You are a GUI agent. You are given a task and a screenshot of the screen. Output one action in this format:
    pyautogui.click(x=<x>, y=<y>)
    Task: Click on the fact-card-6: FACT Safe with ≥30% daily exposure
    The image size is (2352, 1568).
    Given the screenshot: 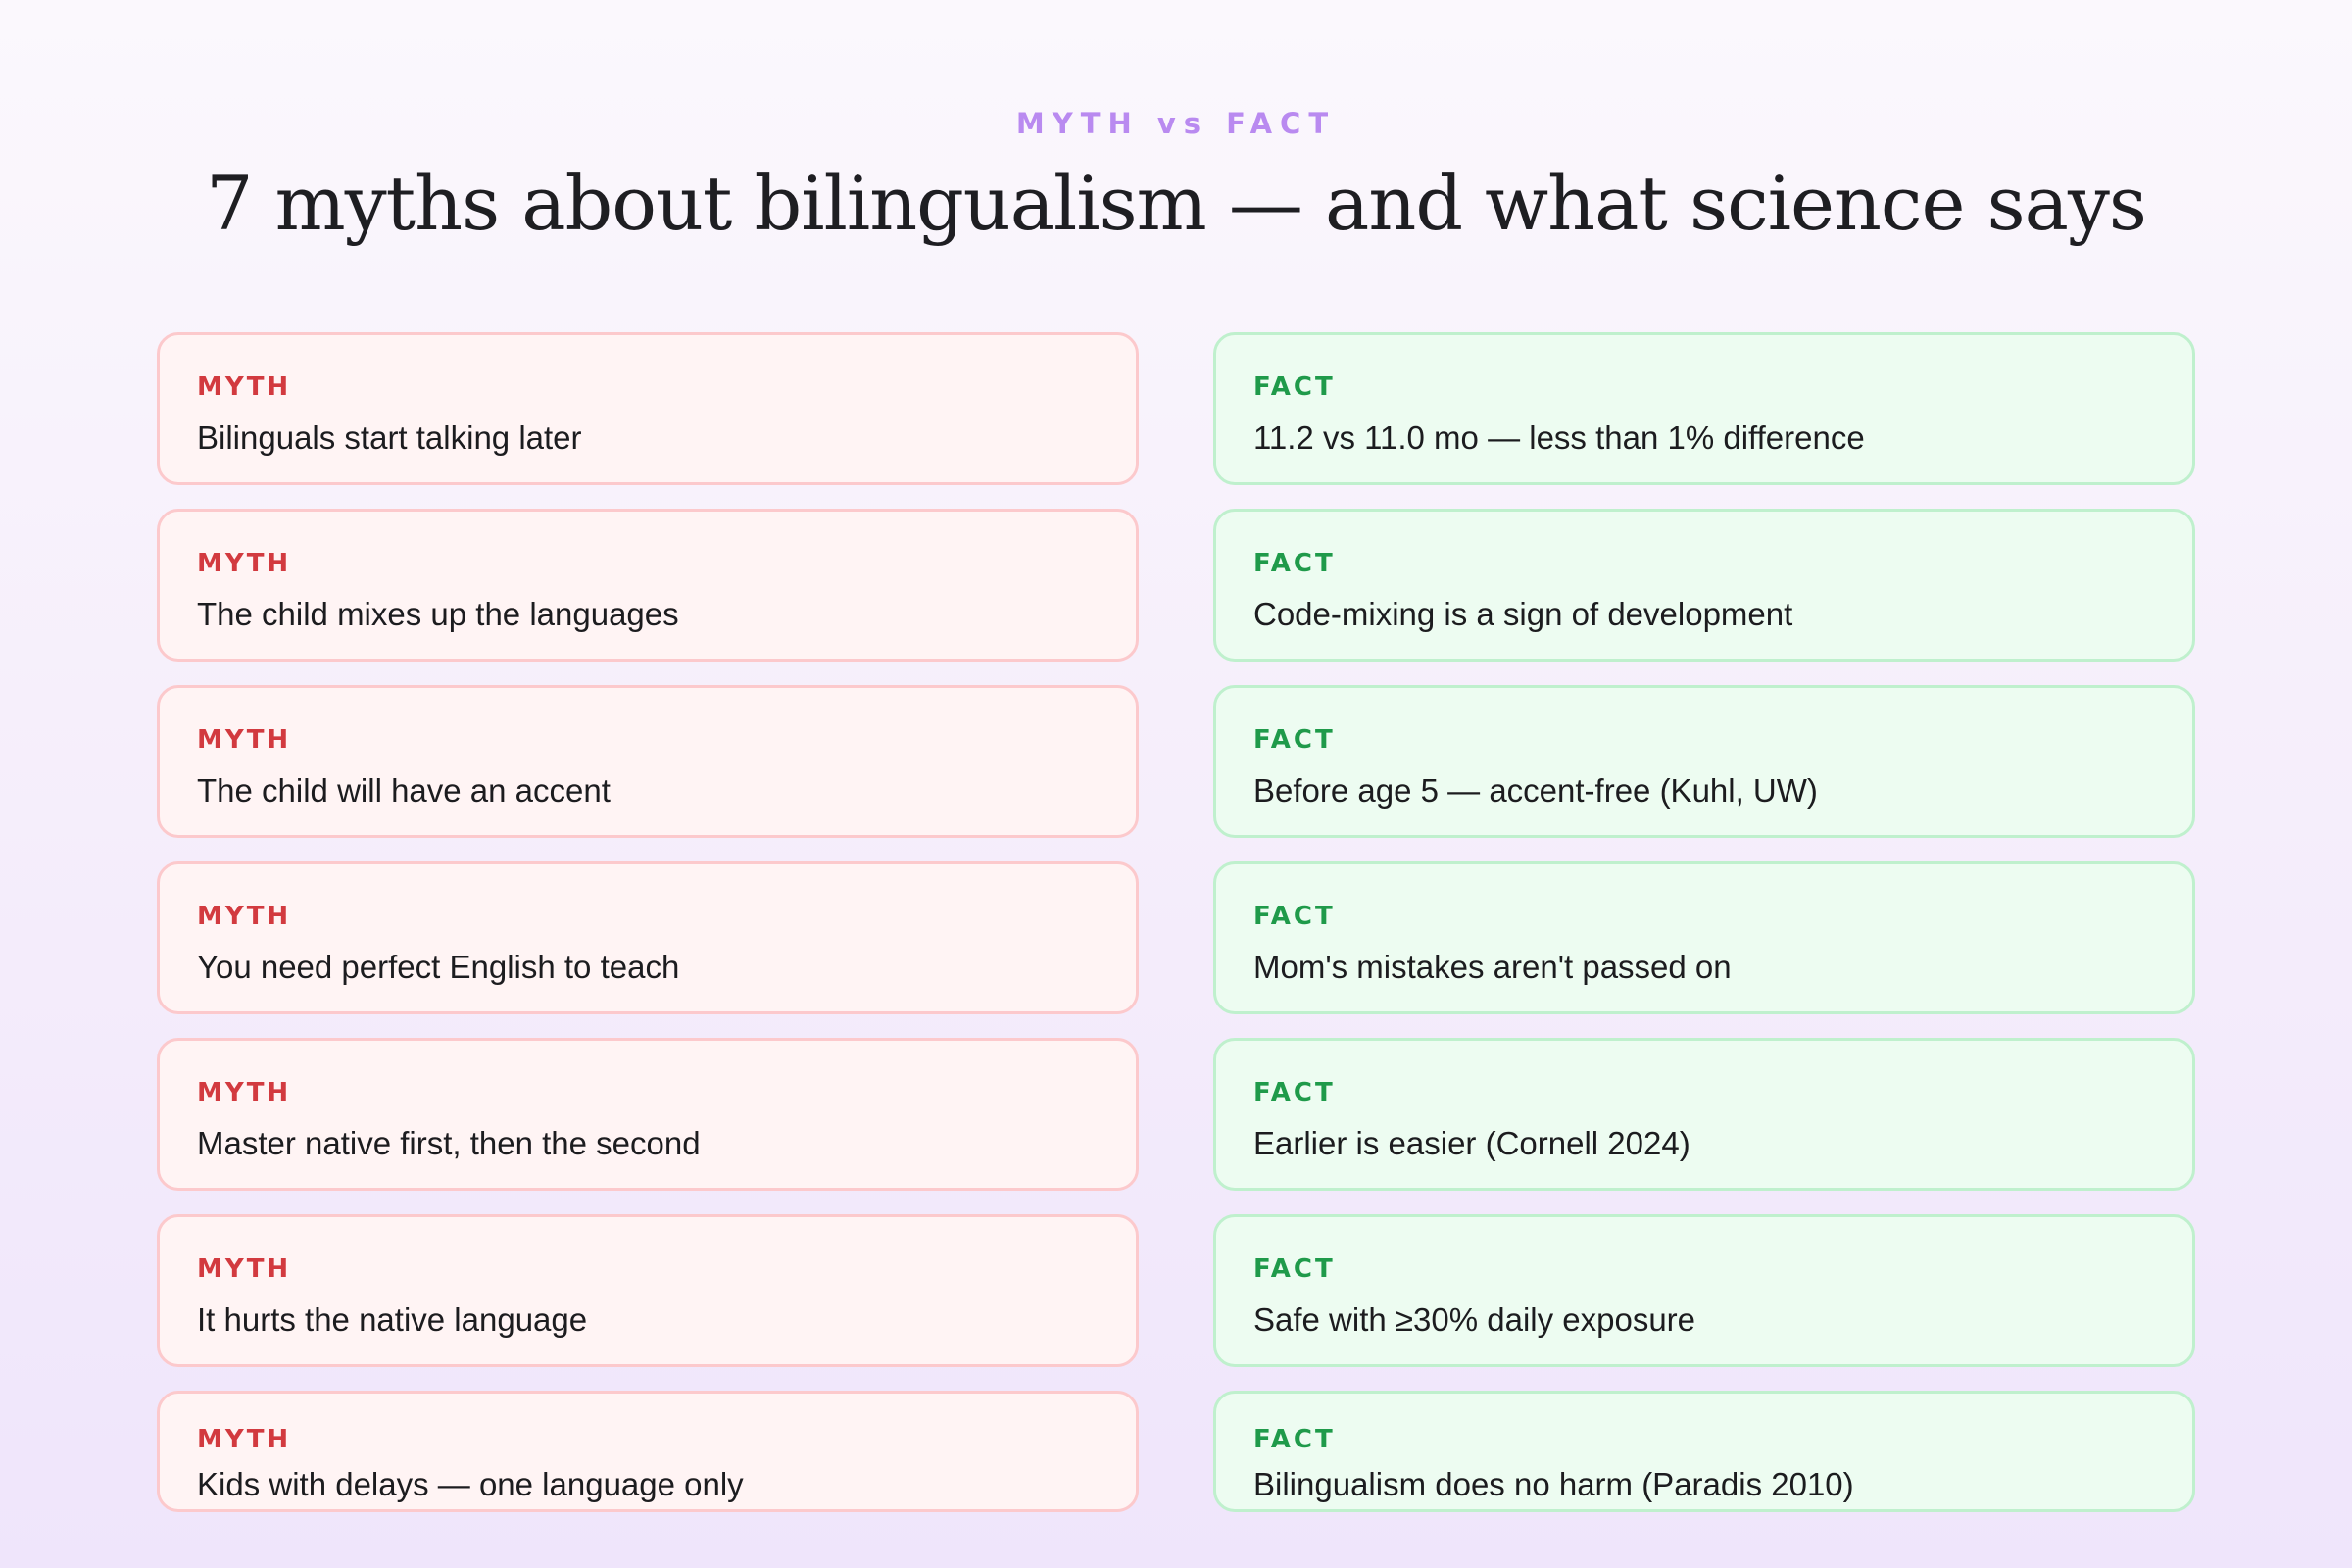 What is the action you would take?
    pyautogui.click(x=1704, y=1290)
    